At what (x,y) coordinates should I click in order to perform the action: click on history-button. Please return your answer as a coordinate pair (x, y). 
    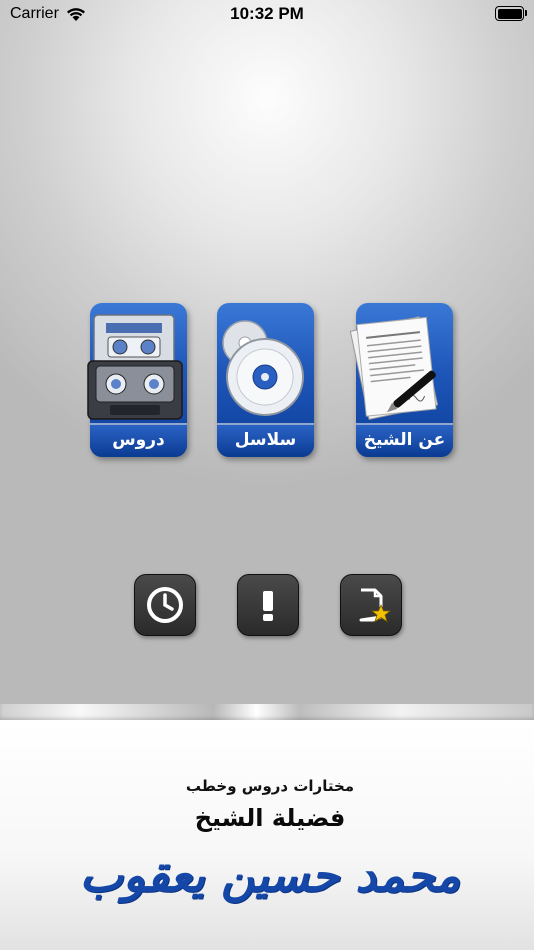
    Looking at the image, I should click on (165, 605).